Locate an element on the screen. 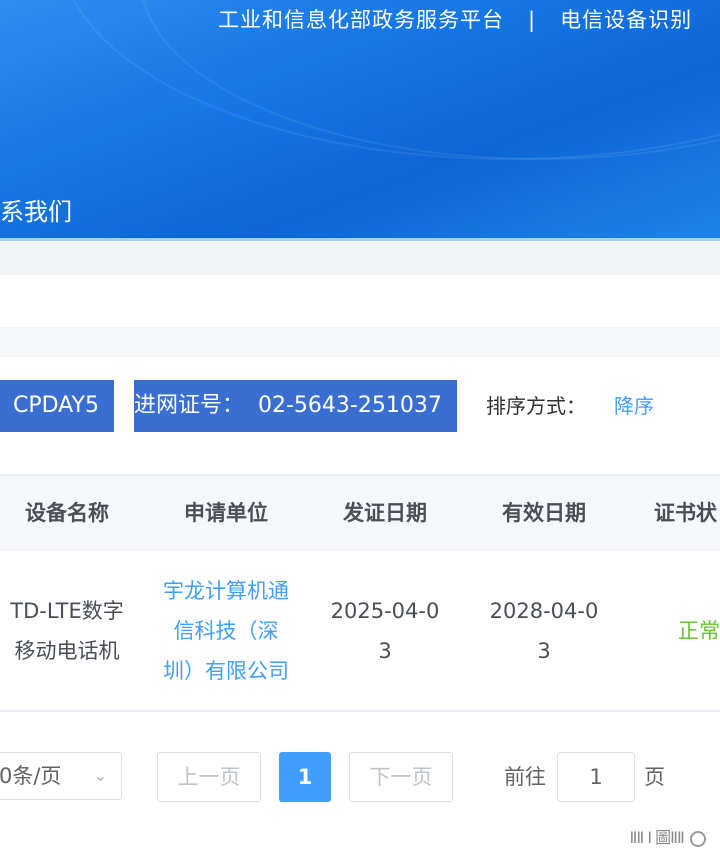  platform-link: 工业和信息化部政务服务平台 is located at coordinates (361, 20).